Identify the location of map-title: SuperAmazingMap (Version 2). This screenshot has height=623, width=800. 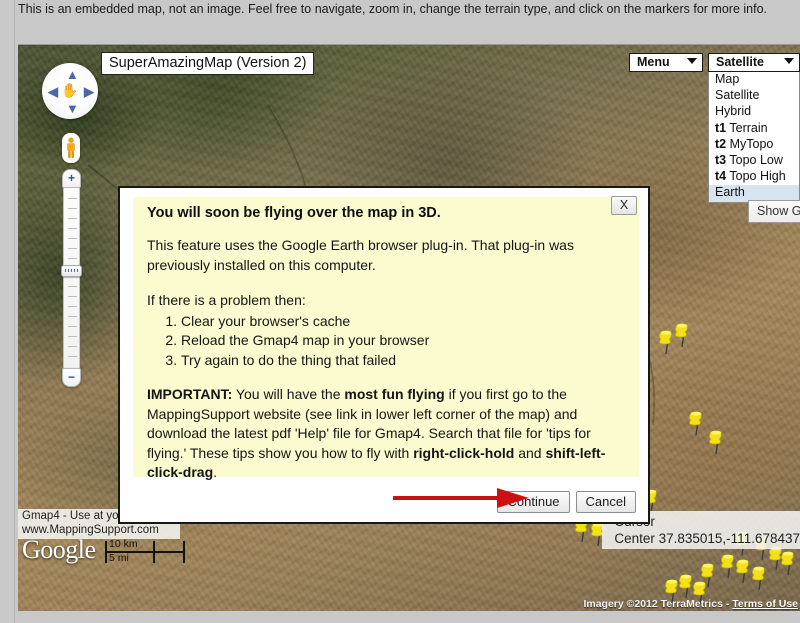
(208, 63).